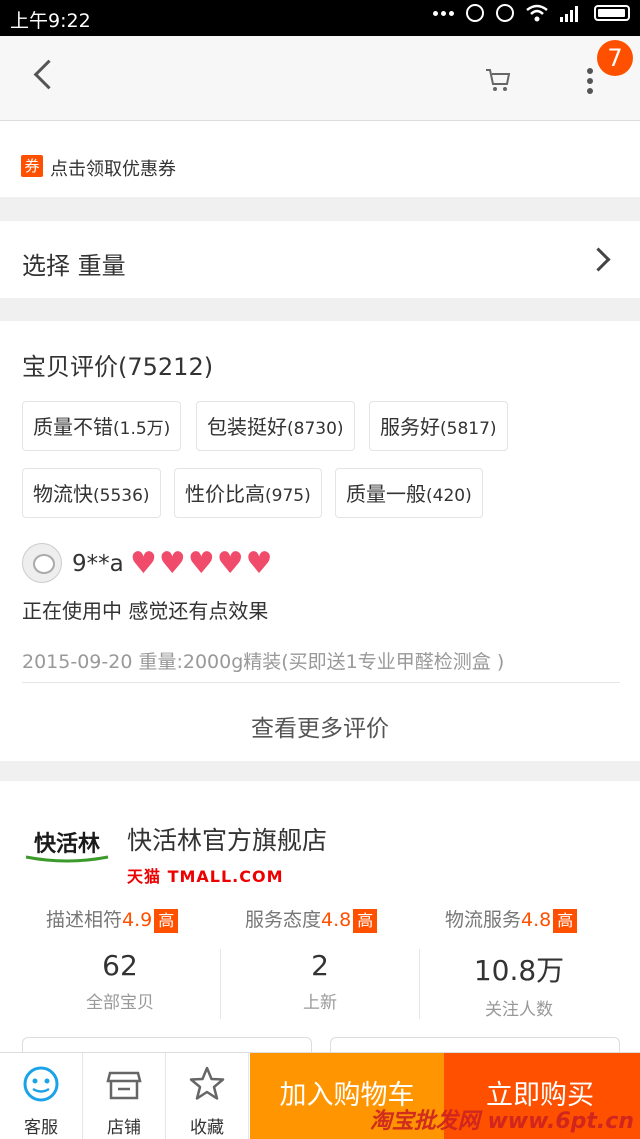  I want to click on review-tag: 质量一般(420), so click(409, 493).